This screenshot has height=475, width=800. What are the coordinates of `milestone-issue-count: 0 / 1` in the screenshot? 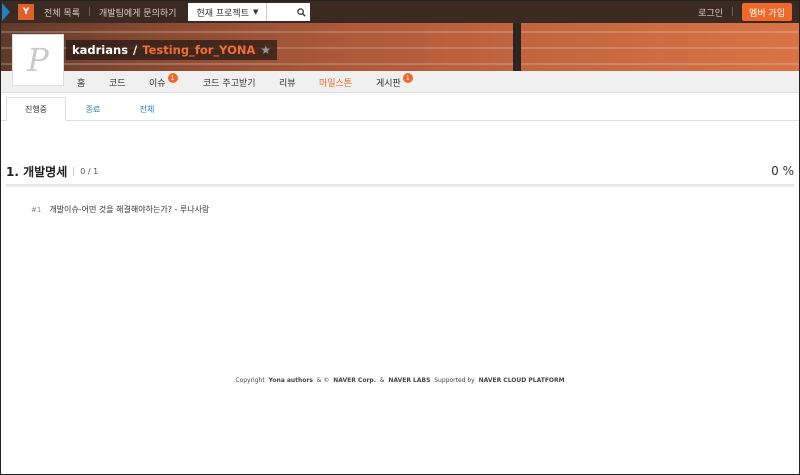 It's located at (85, 171).